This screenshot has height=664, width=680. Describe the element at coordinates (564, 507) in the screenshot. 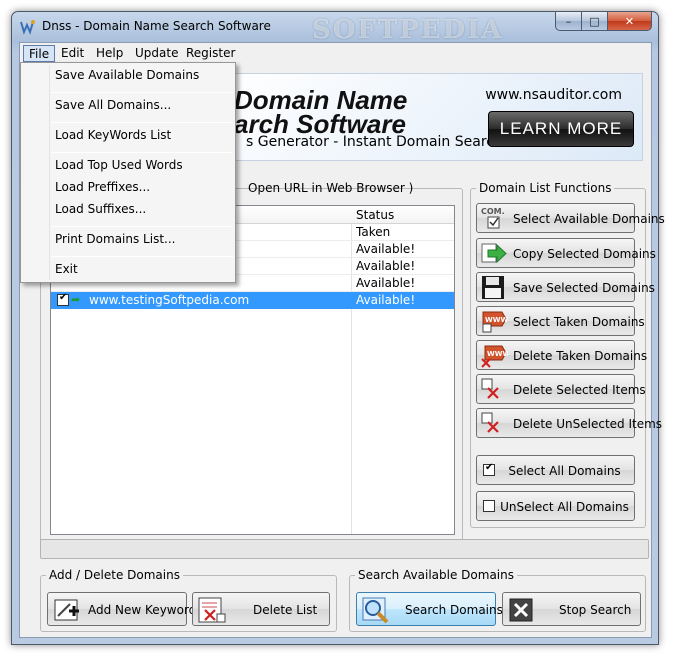

I see `button-label: UnSelect All Domains` at that location.